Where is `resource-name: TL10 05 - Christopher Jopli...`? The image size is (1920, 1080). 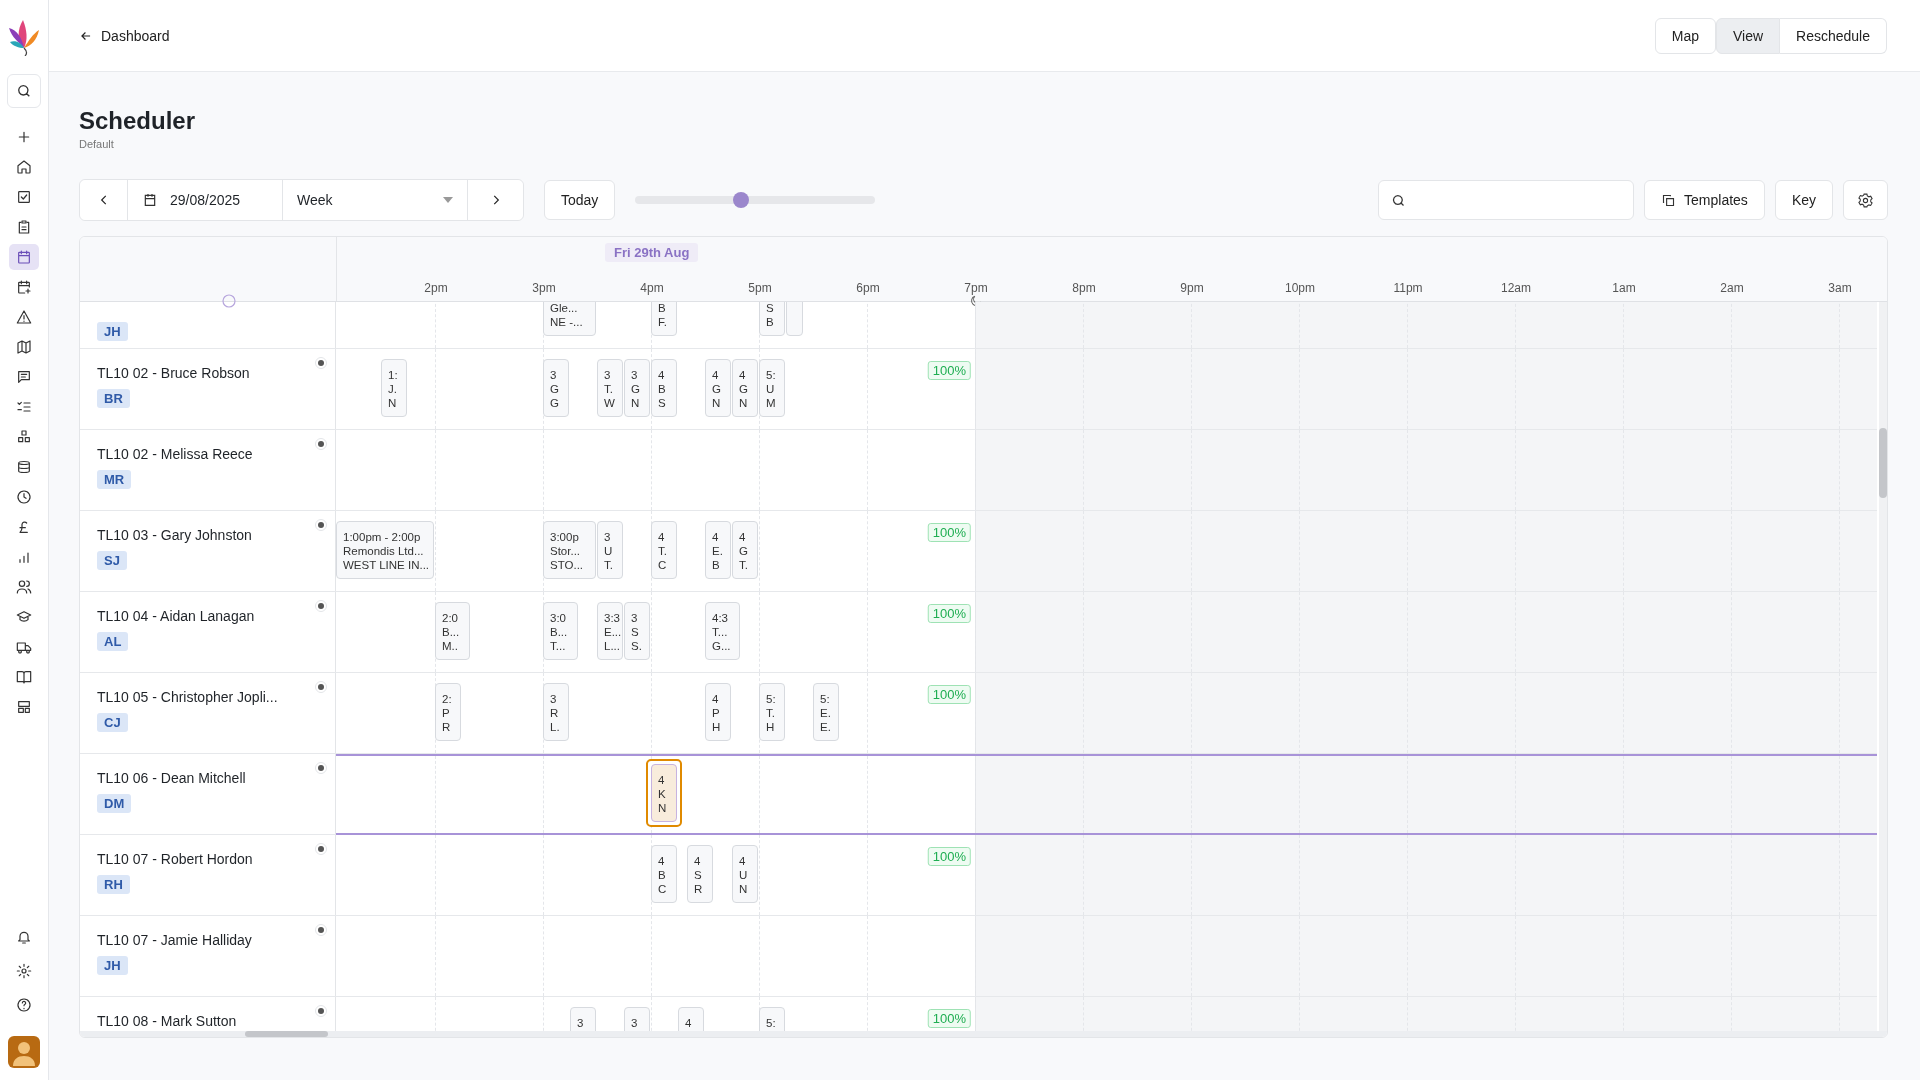 resource-name: TL10 05 - Christopher Jopli... is located at coordinates (188, 697).